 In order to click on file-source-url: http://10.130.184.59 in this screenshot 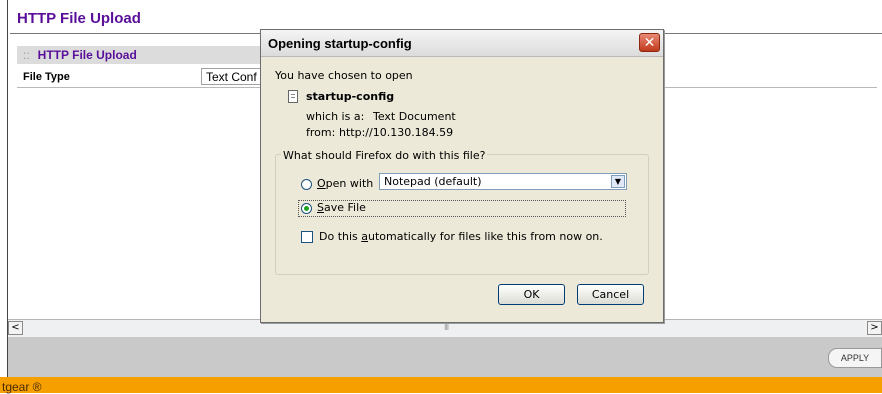, I will do `click(396, 132)`.